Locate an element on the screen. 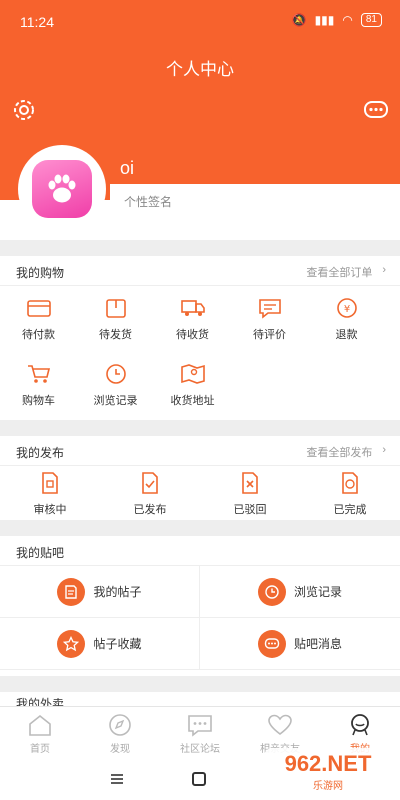 This screenshot has width=400, height=800. completed-doc-icon is located at coordinates (350, 483).